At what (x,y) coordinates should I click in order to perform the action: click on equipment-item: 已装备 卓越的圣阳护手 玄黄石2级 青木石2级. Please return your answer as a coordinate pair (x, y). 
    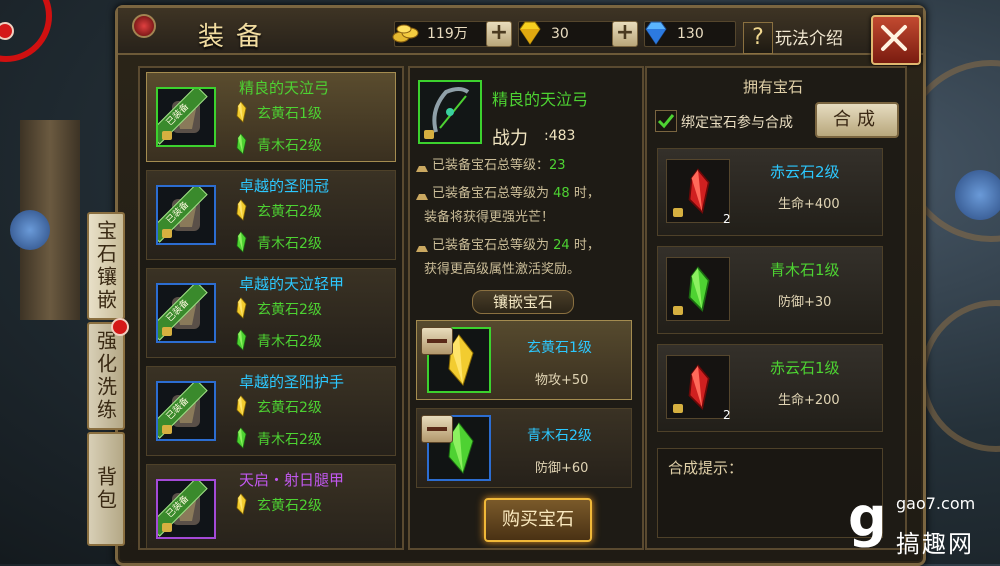
    Looking at the image, I should click on (271, 411).